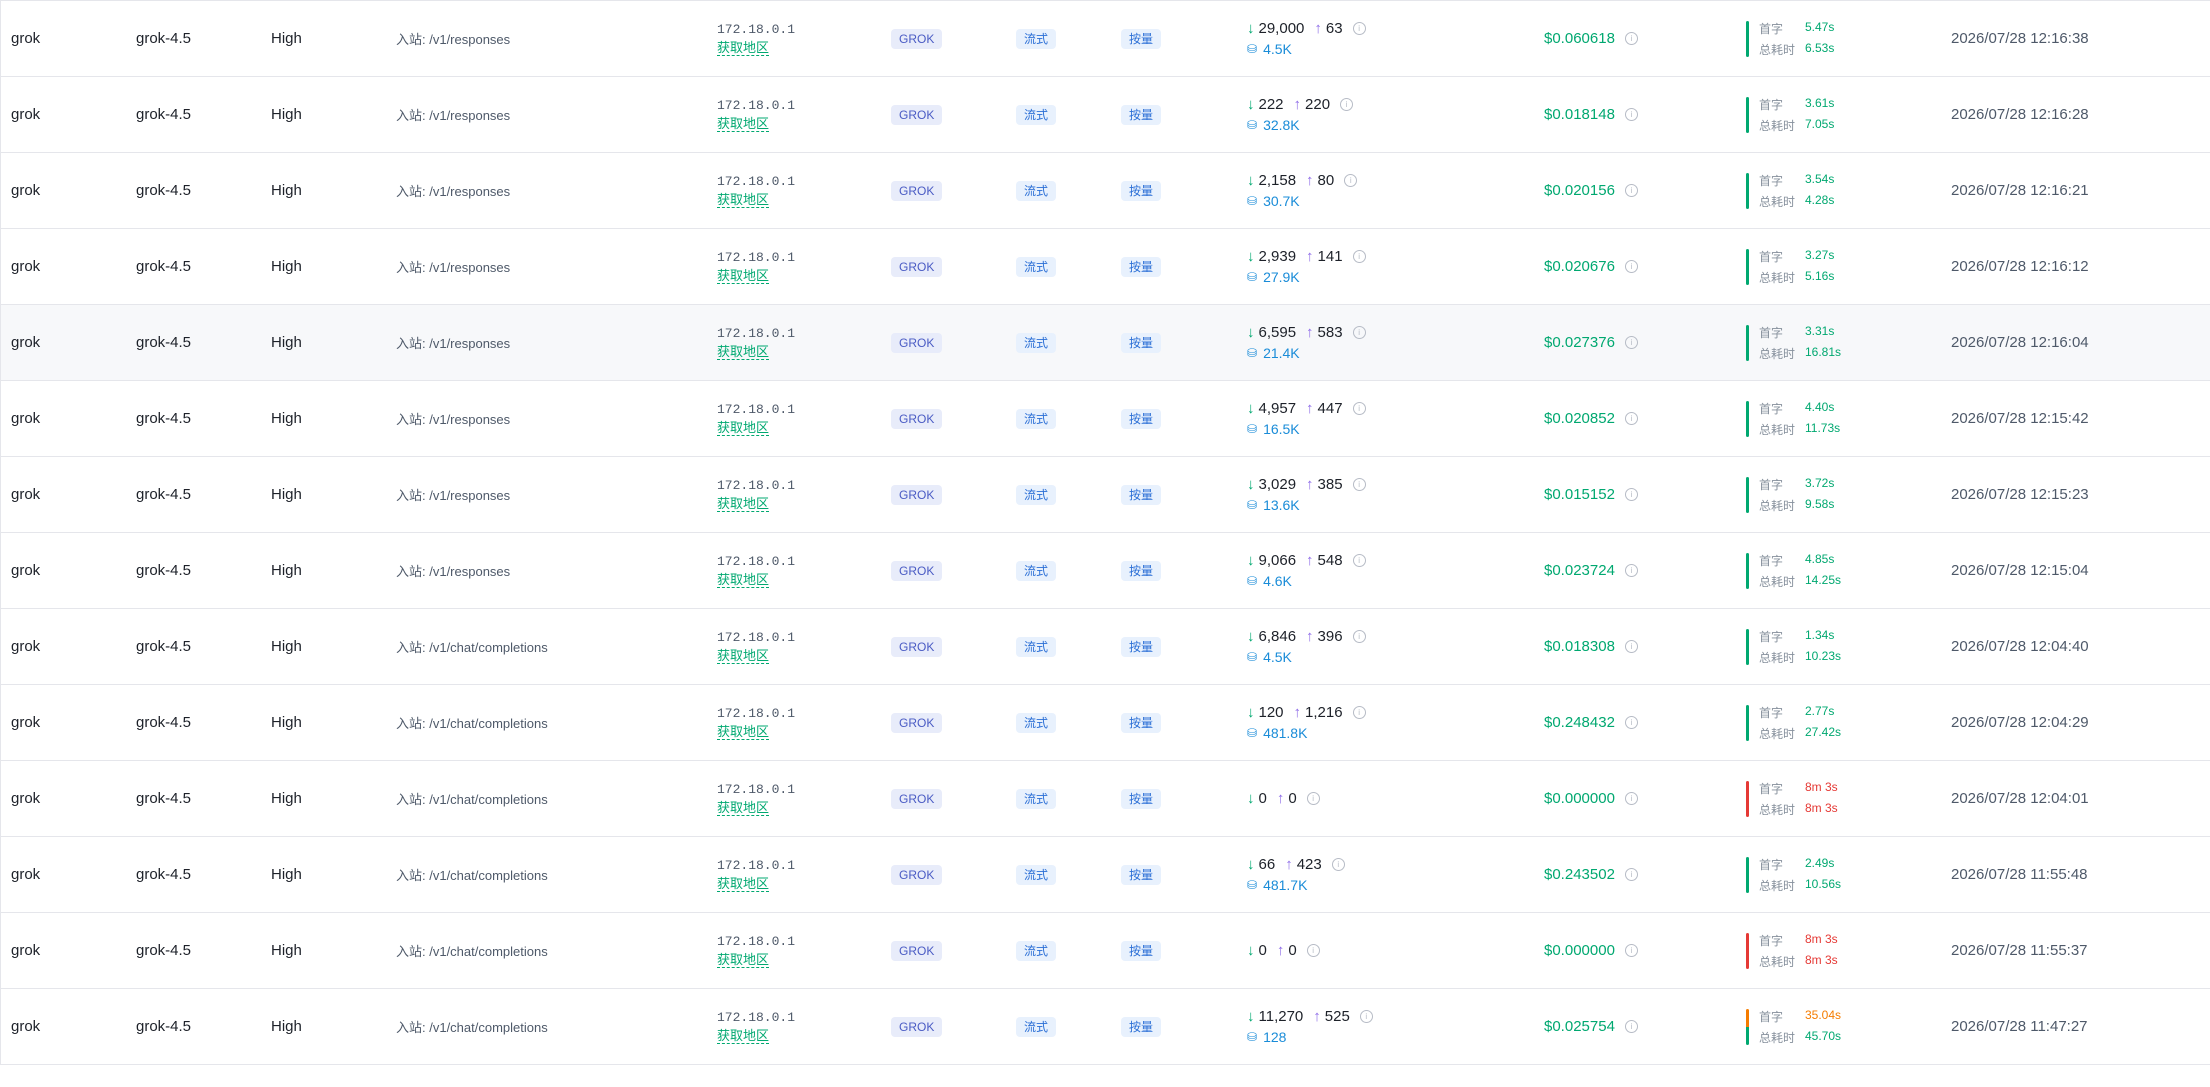 The height and width of the screenshot is (1087, 2210). What do you see at coordinates (1281, 429) in the screenshot?
I see `cache-tokens: 16.5K` at bounding box center [1281, 429].